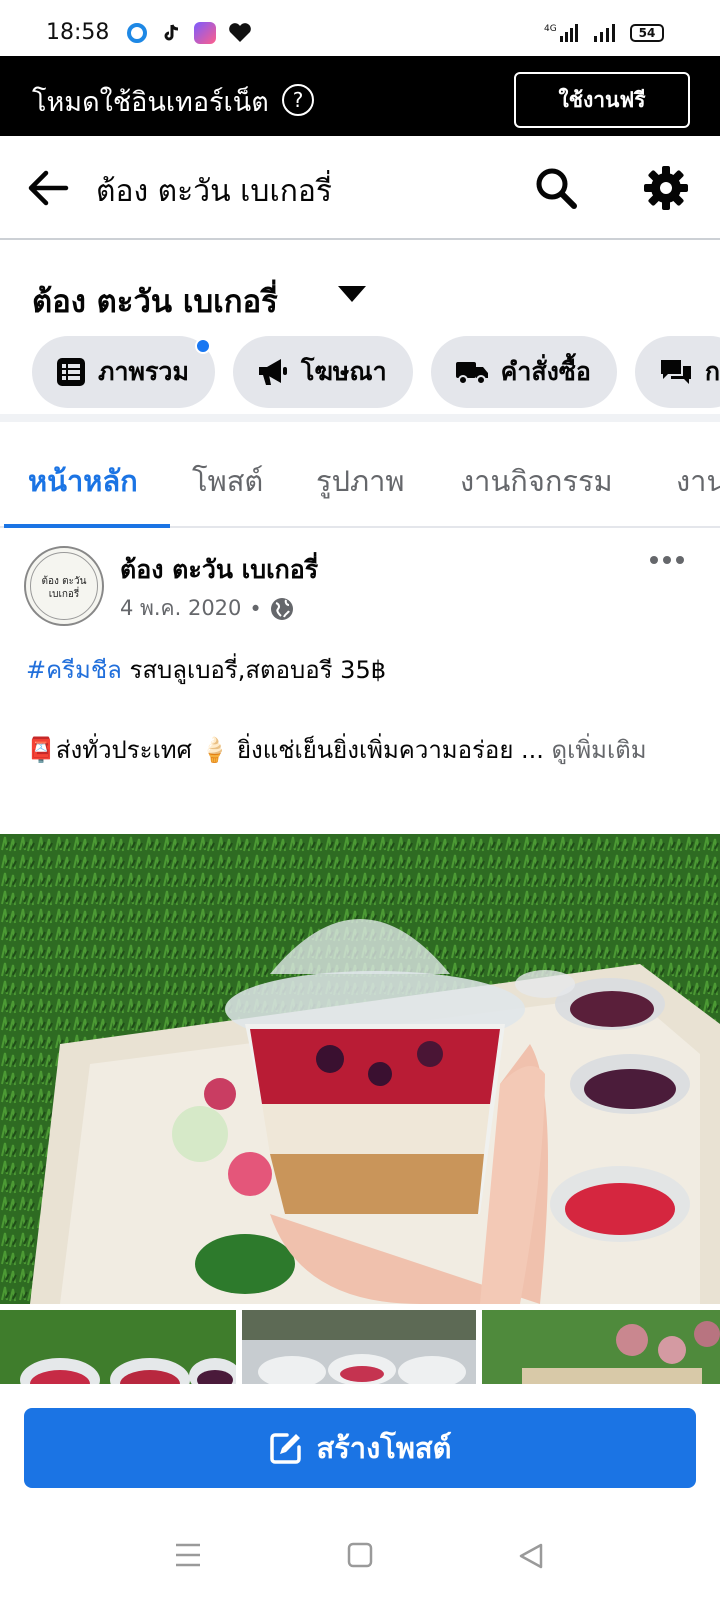  Describe the element at coordinates (87, 526) in the screenshot. I see `active-tab-indicator` at that location.